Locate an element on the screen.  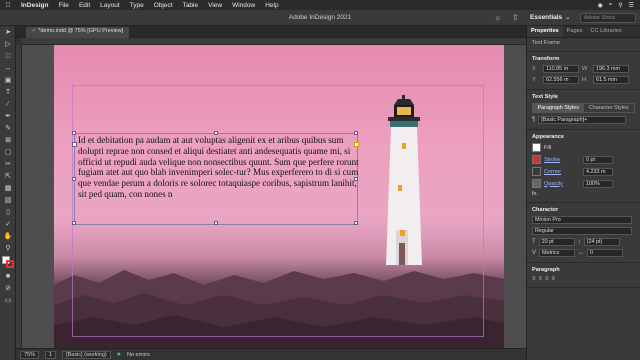
stroke-weight-field: 0 pt is located at coordinates (598, 159).